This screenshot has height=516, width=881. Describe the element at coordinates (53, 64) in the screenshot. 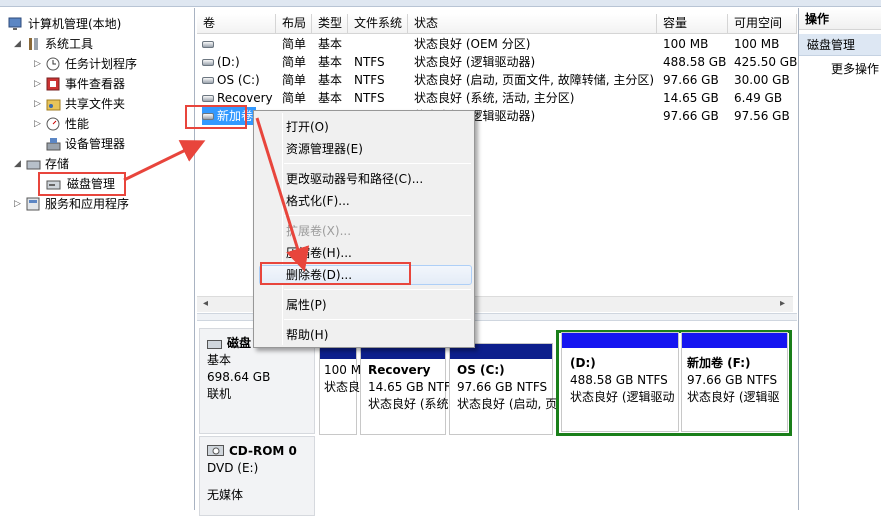

I see `clock-icon` at that location.